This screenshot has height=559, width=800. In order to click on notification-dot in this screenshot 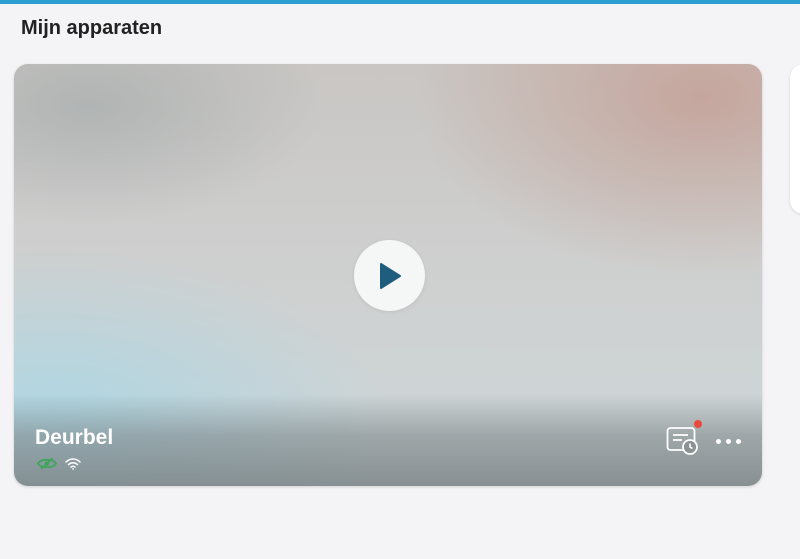, I will do `click(698, 424)`.